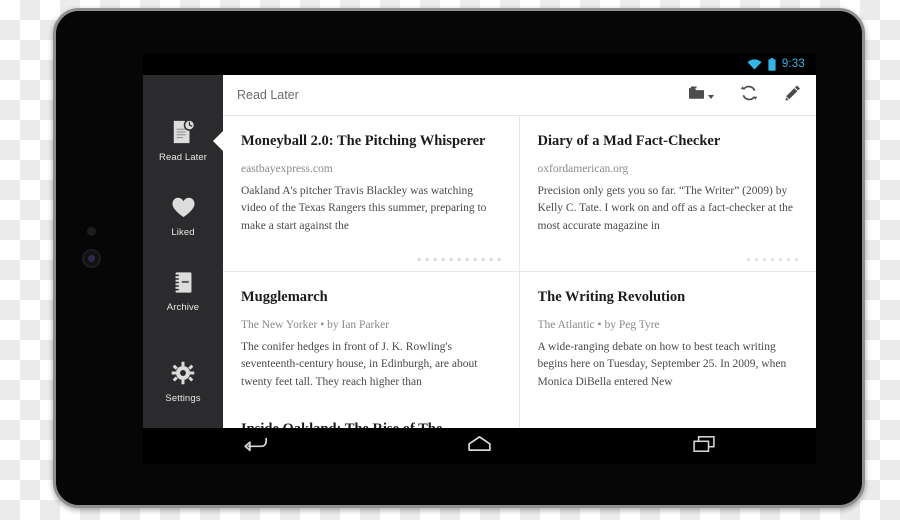  Describe the element at coordinates (183, 251) in the screenshot. I see `sidebar: Read Later Liked Archive Settings` at that location.